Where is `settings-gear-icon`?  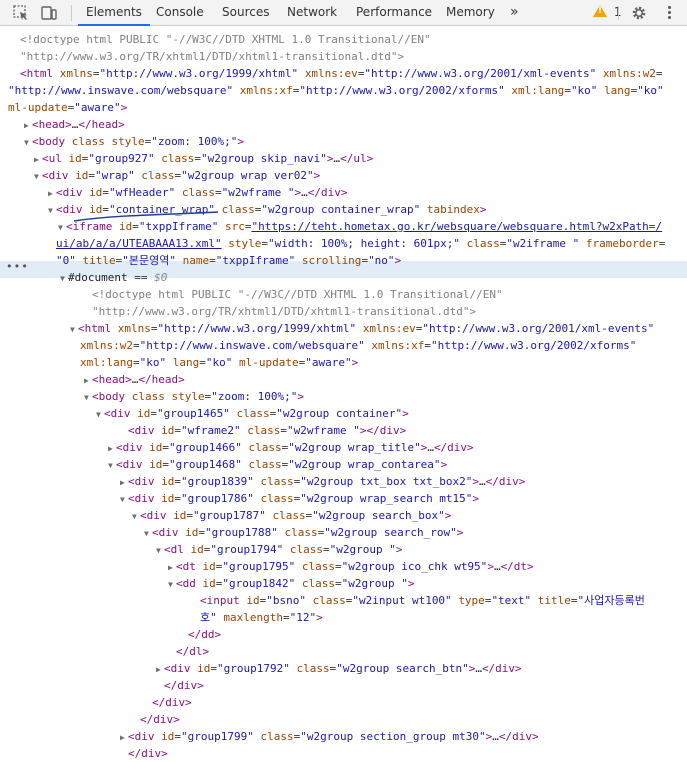 settings-gear-icon is located at coordinates (639, 13).